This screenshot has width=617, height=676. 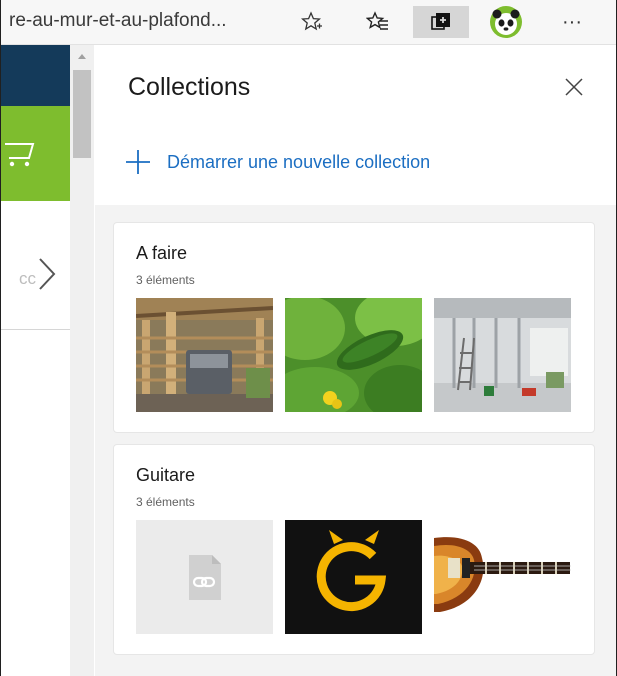 I want to click on scroll-thumb, so click(x=82, y=114).